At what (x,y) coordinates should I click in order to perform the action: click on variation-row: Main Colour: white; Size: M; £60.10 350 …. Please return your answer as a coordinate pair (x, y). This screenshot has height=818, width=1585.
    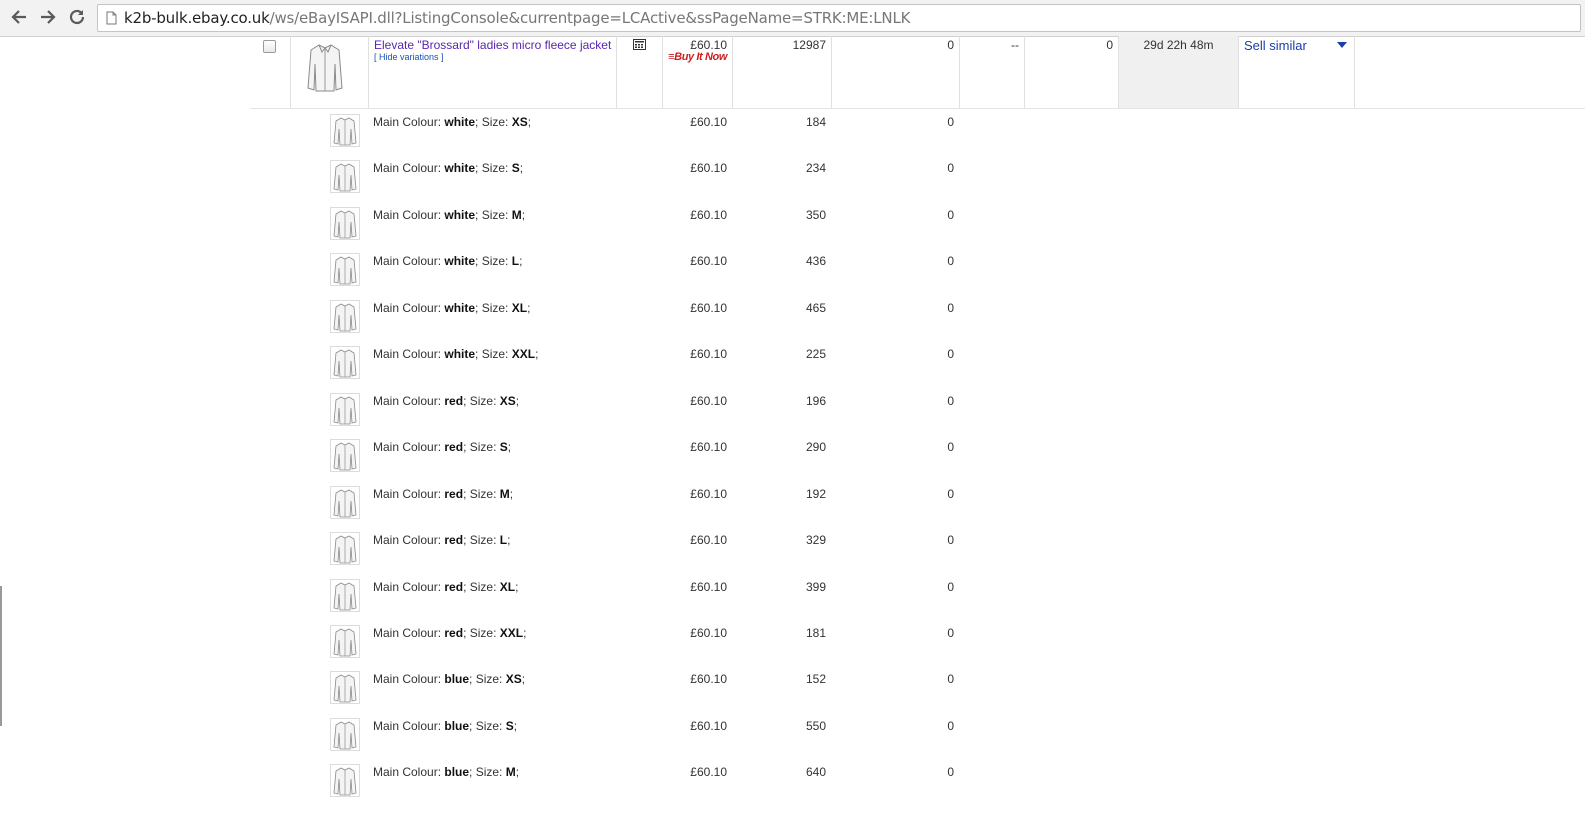
    Looking at the image, I should click on (792, 226).